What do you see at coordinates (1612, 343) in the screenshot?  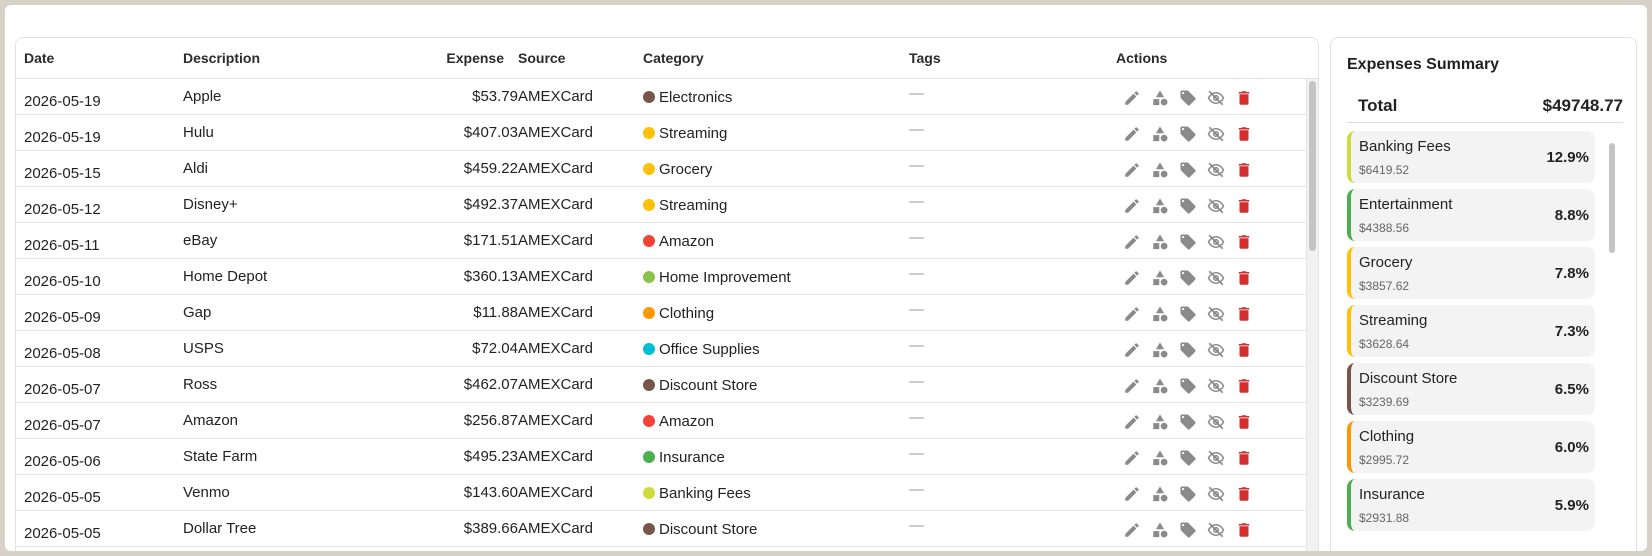 I see `summary-scrollbar` at bounding box center [1612, 343].